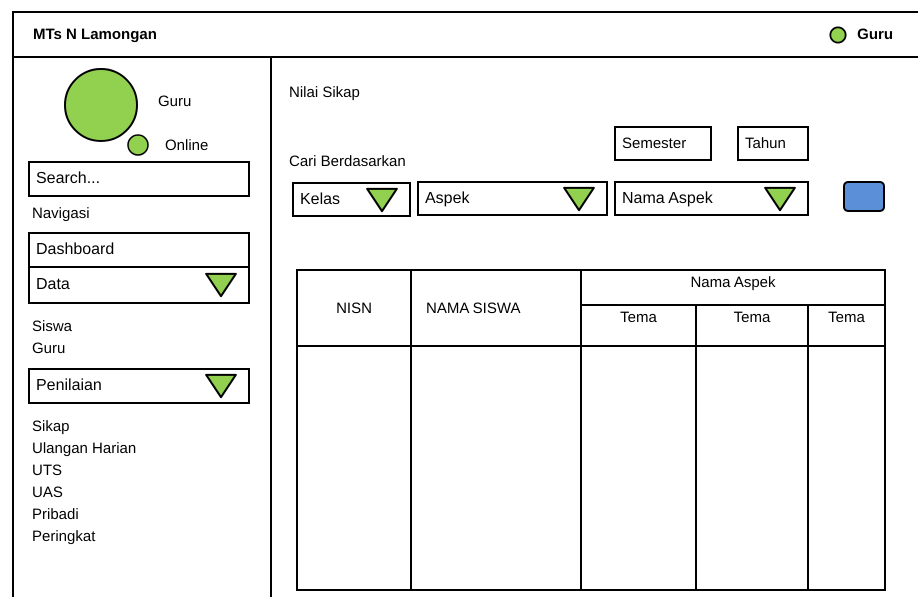 This screenshot has width=918, height=597. I want to click on search-button, so click(864, 196).